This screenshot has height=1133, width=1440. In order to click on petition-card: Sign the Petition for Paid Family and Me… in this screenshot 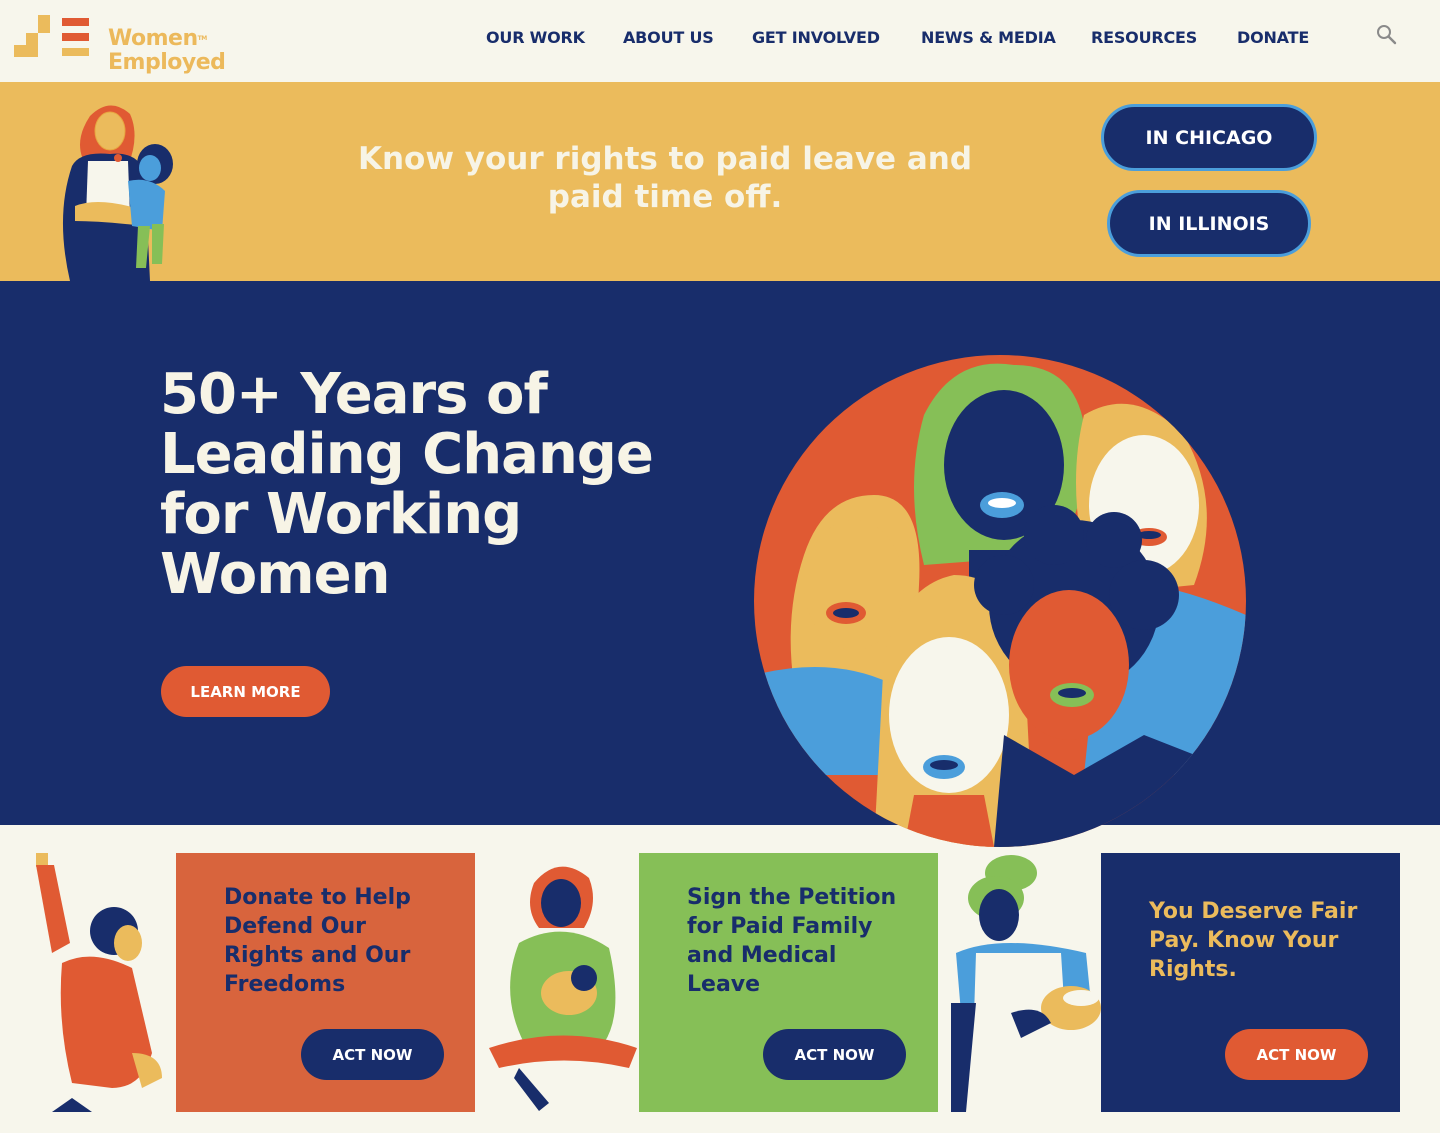, I will do `click(788, 982)`.